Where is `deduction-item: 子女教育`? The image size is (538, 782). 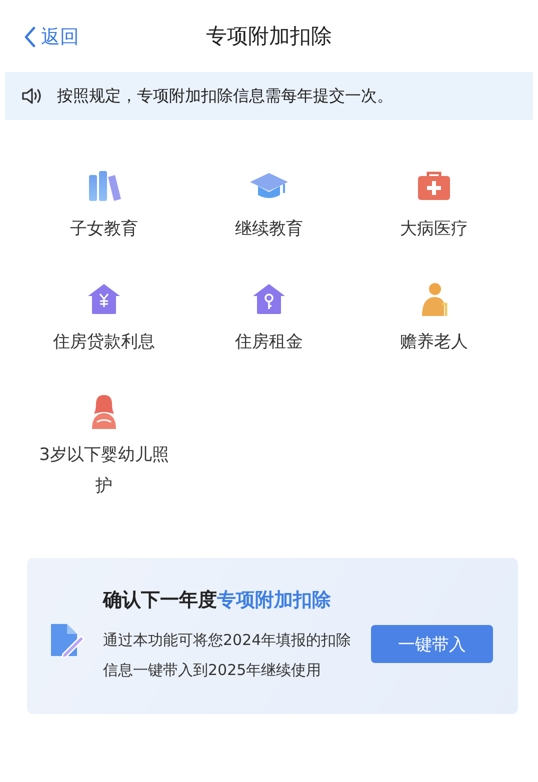
deduction-item: 子女教育 is located at coordinates (104, 206).